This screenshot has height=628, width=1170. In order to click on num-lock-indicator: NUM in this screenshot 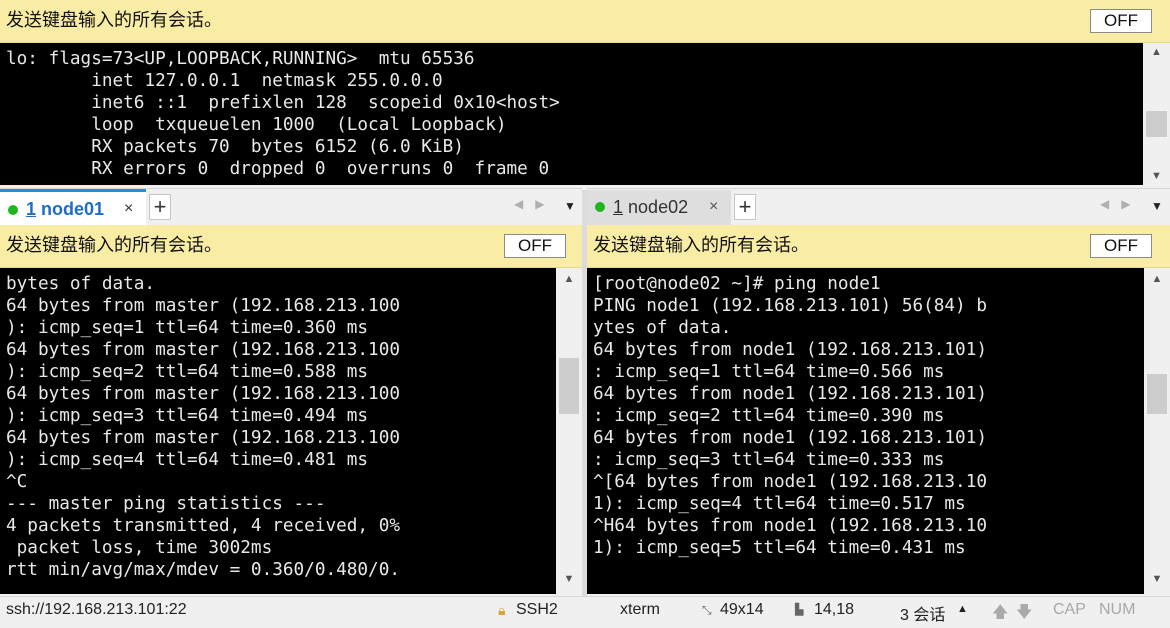, I will do `click(1117, 609)`.